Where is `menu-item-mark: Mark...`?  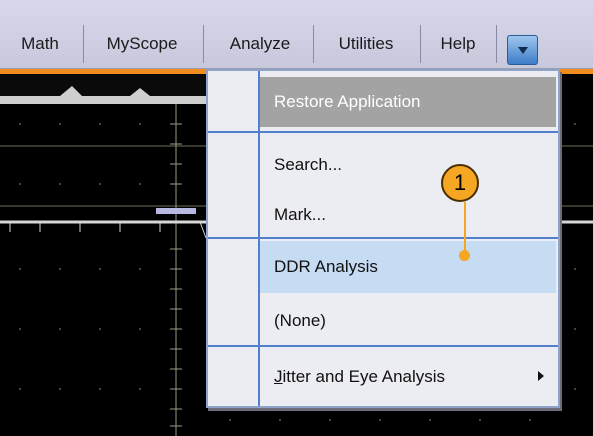 menu-item-mark: Mark... is located at coordinates (408, 215).